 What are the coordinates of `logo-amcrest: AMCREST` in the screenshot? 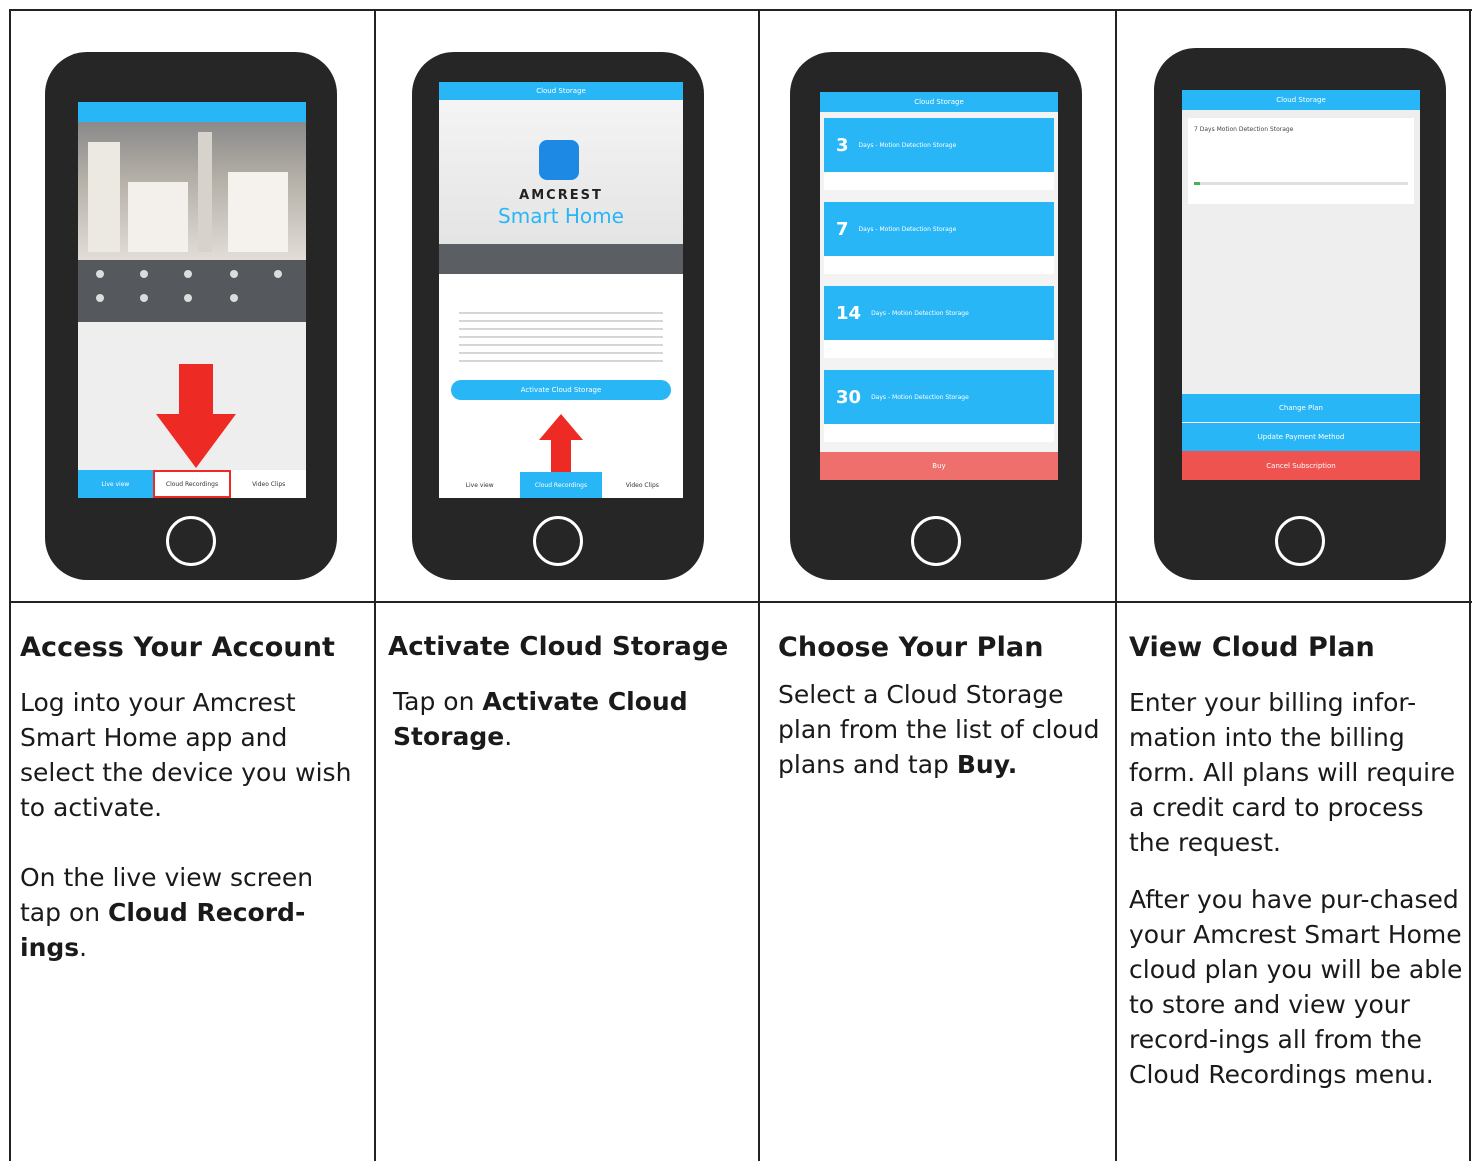 It's located at (561, 195).